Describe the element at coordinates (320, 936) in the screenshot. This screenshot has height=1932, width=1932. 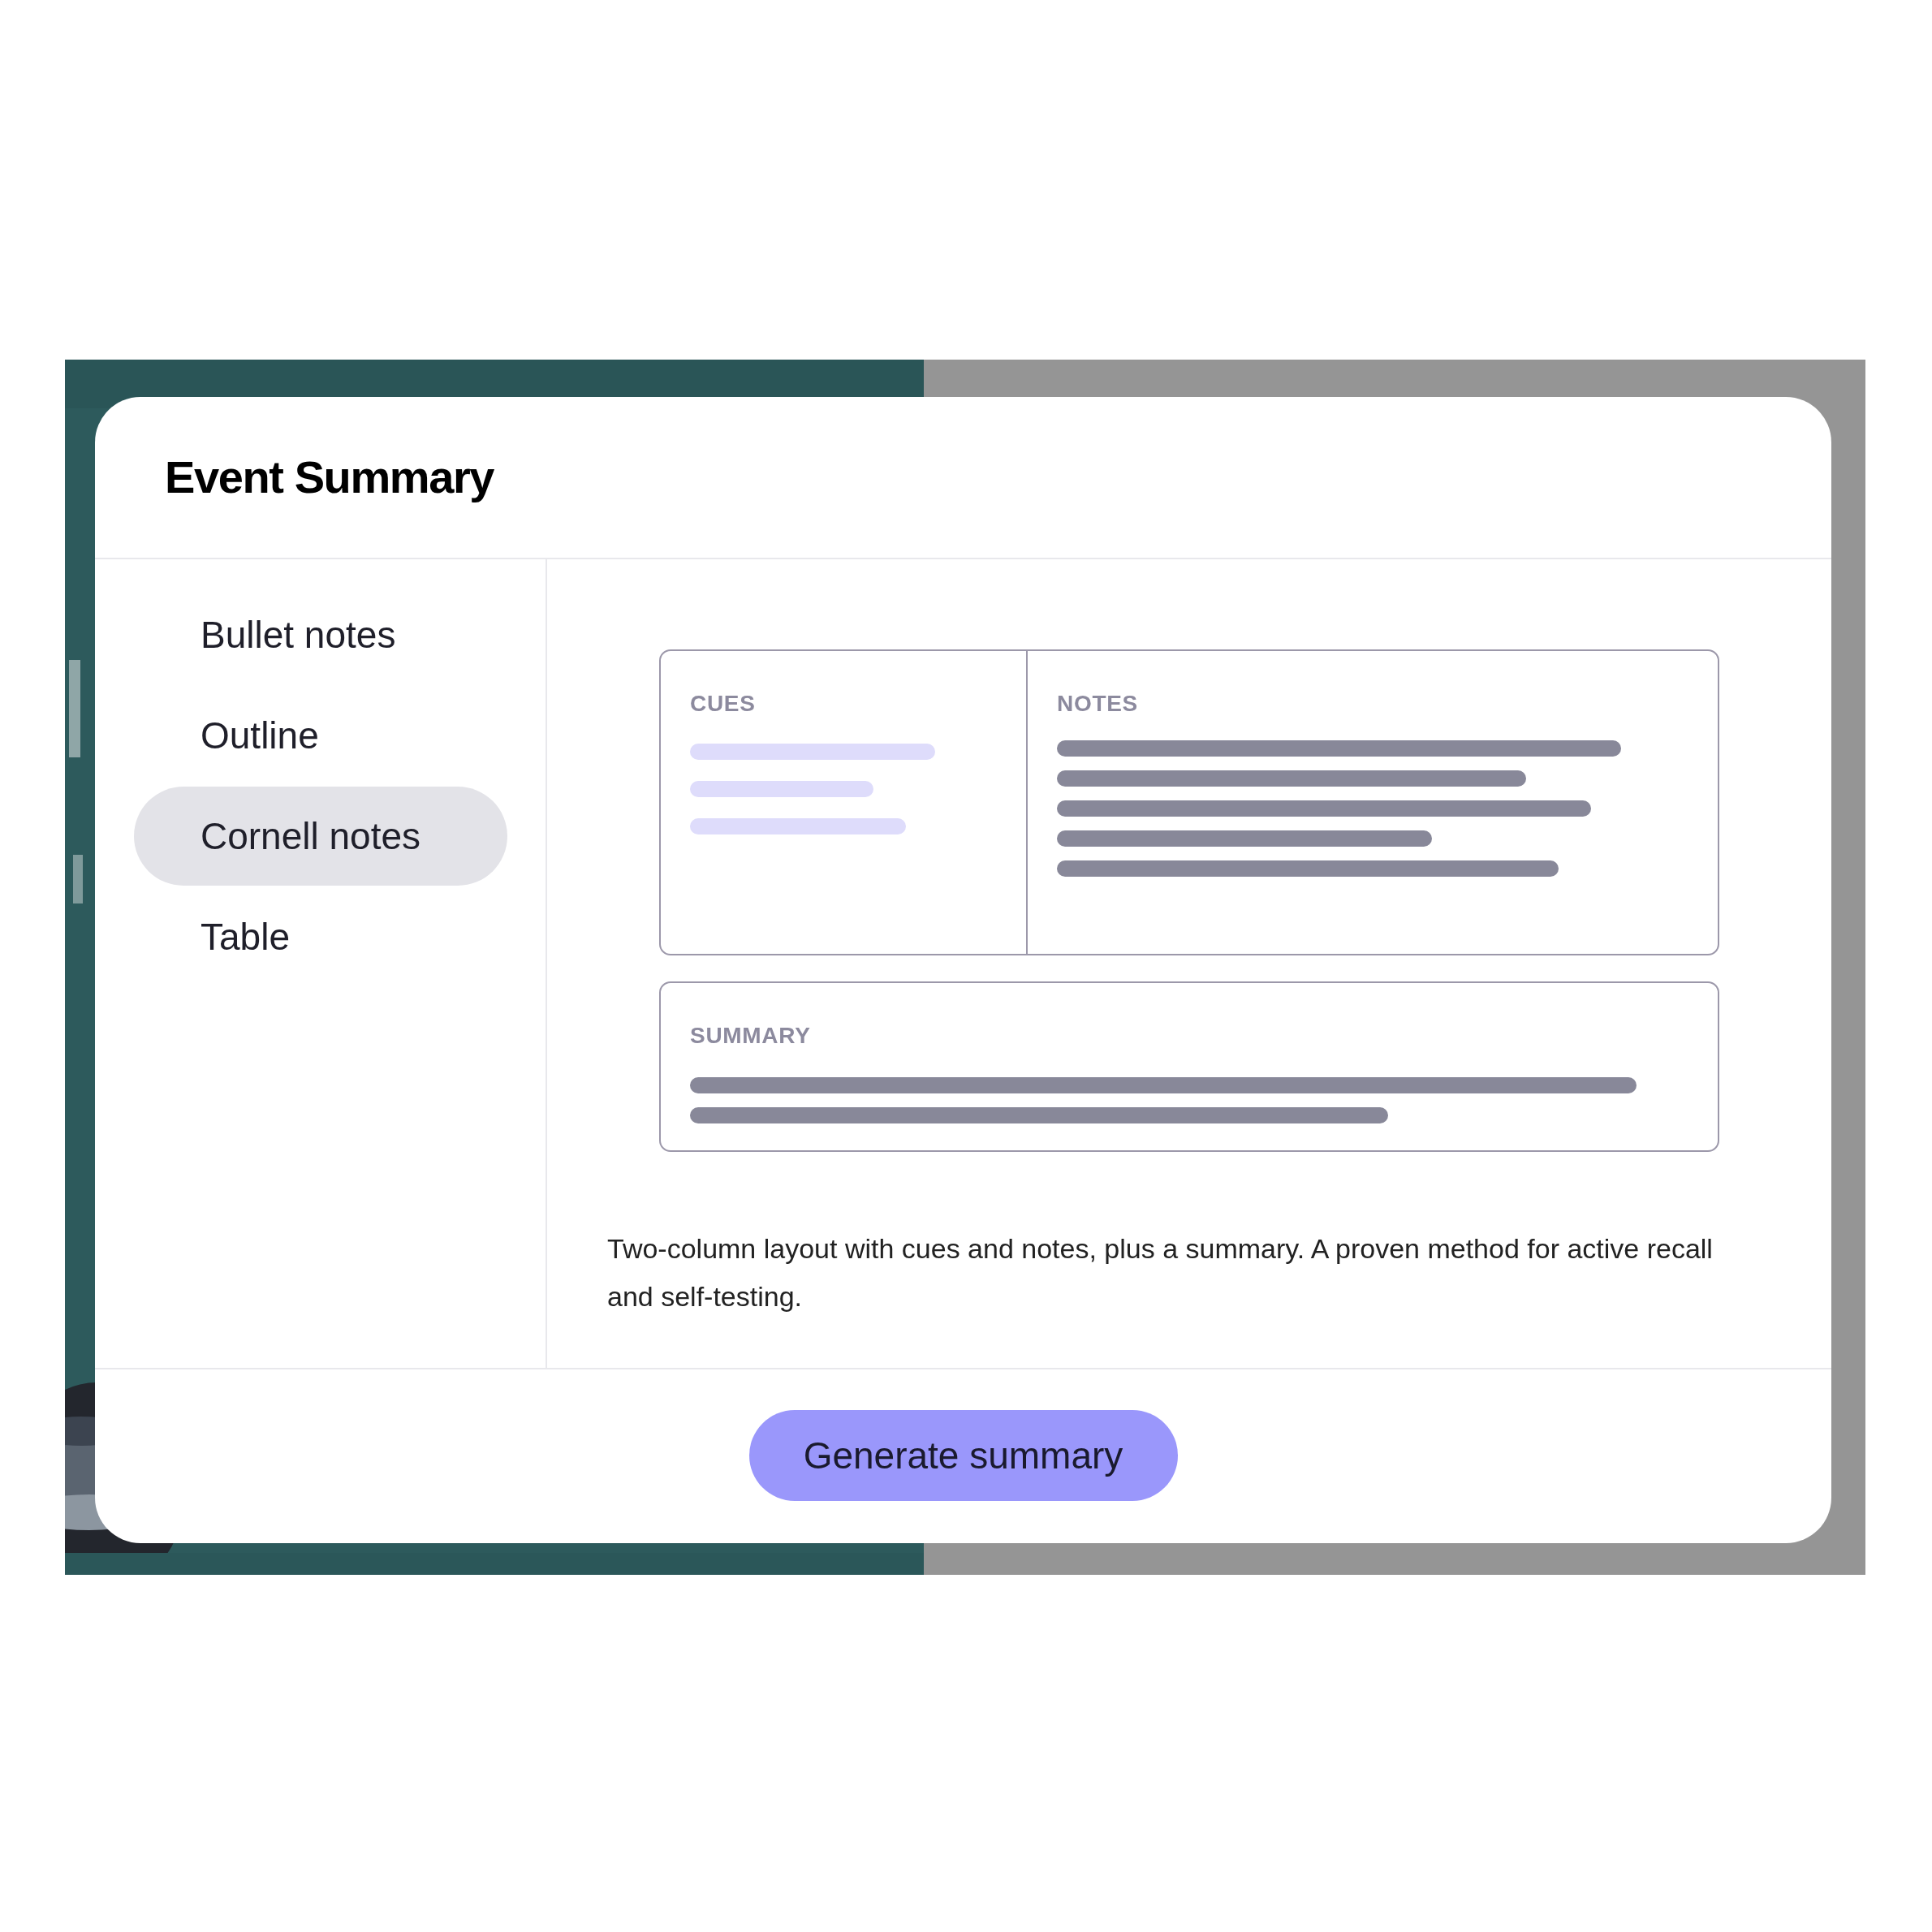
I see `format-option: Table` at that location.